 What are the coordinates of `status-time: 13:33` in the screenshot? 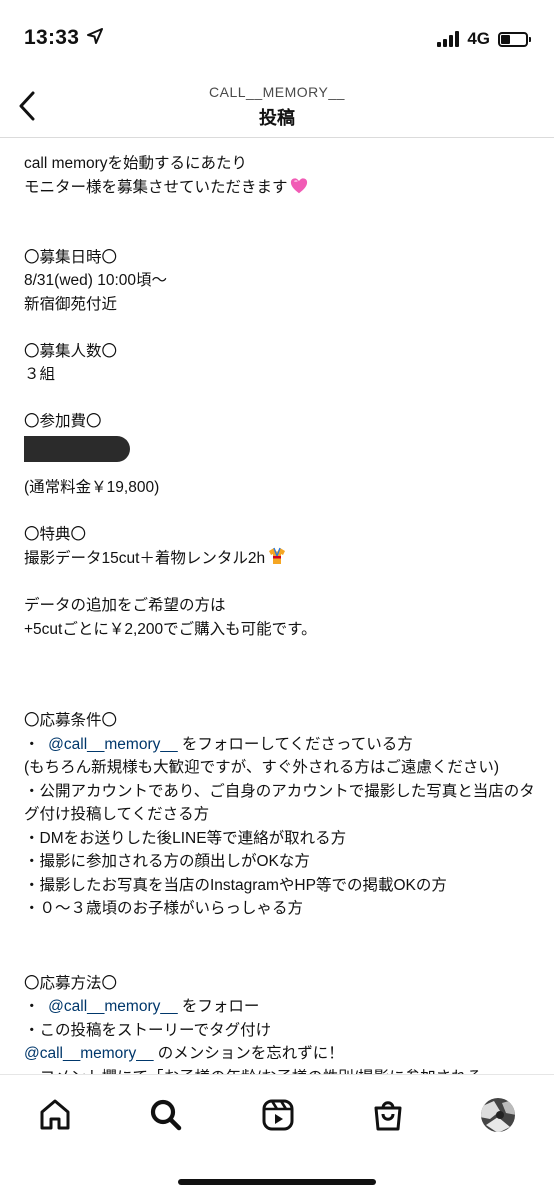 It's located at (52, 37).